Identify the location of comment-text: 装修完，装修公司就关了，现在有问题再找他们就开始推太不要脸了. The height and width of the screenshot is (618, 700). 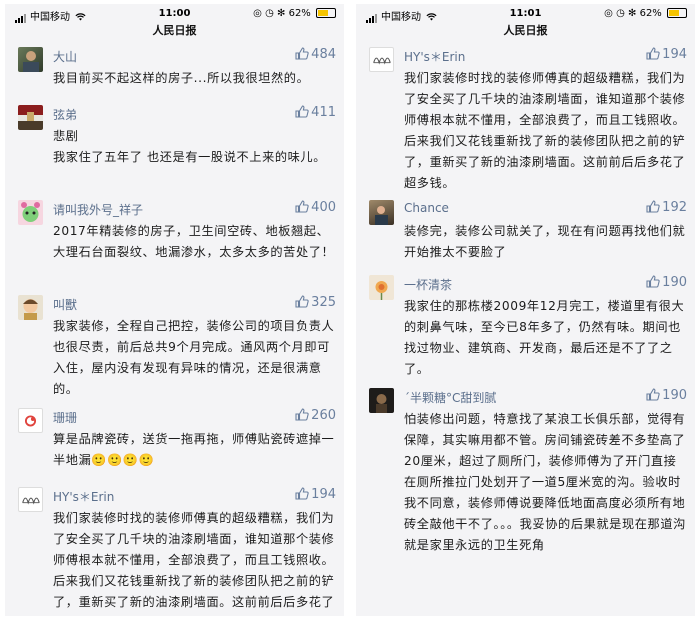
(545, 241).